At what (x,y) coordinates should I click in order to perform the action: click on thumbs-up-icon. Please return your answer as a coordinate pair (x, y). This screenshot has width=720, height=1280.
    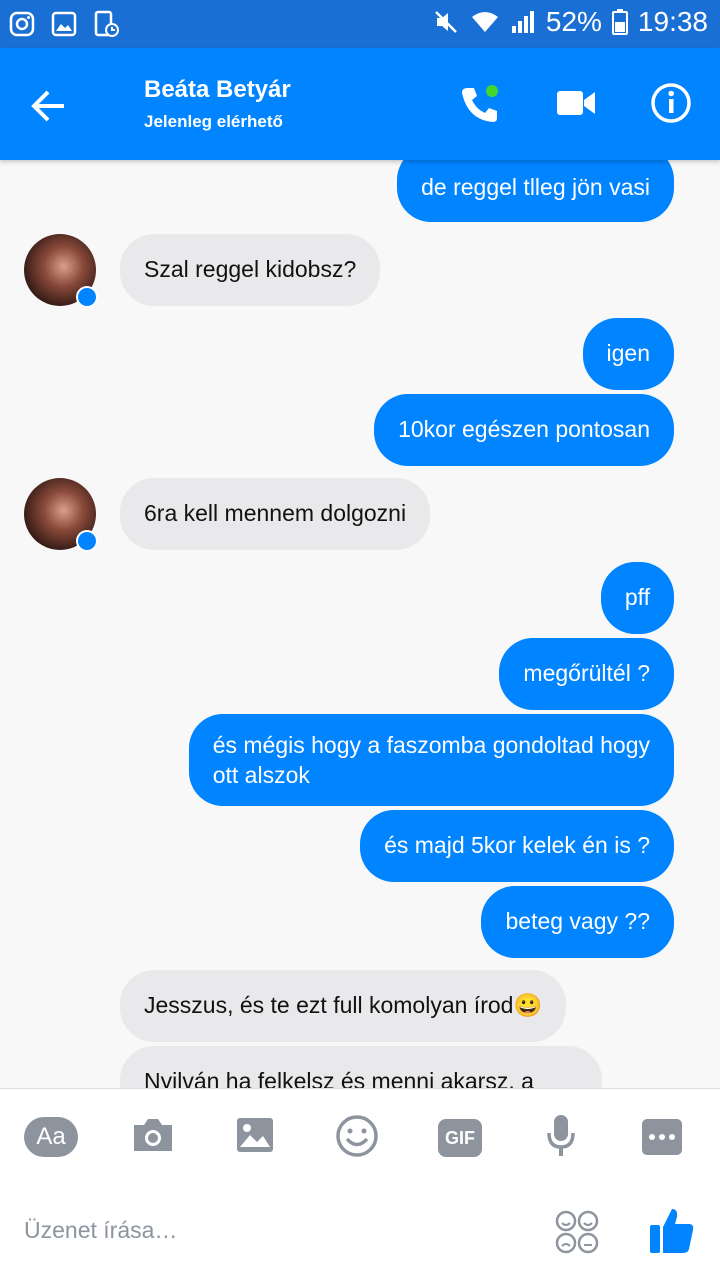
    Looking at the image, I should click on (672, 1232).